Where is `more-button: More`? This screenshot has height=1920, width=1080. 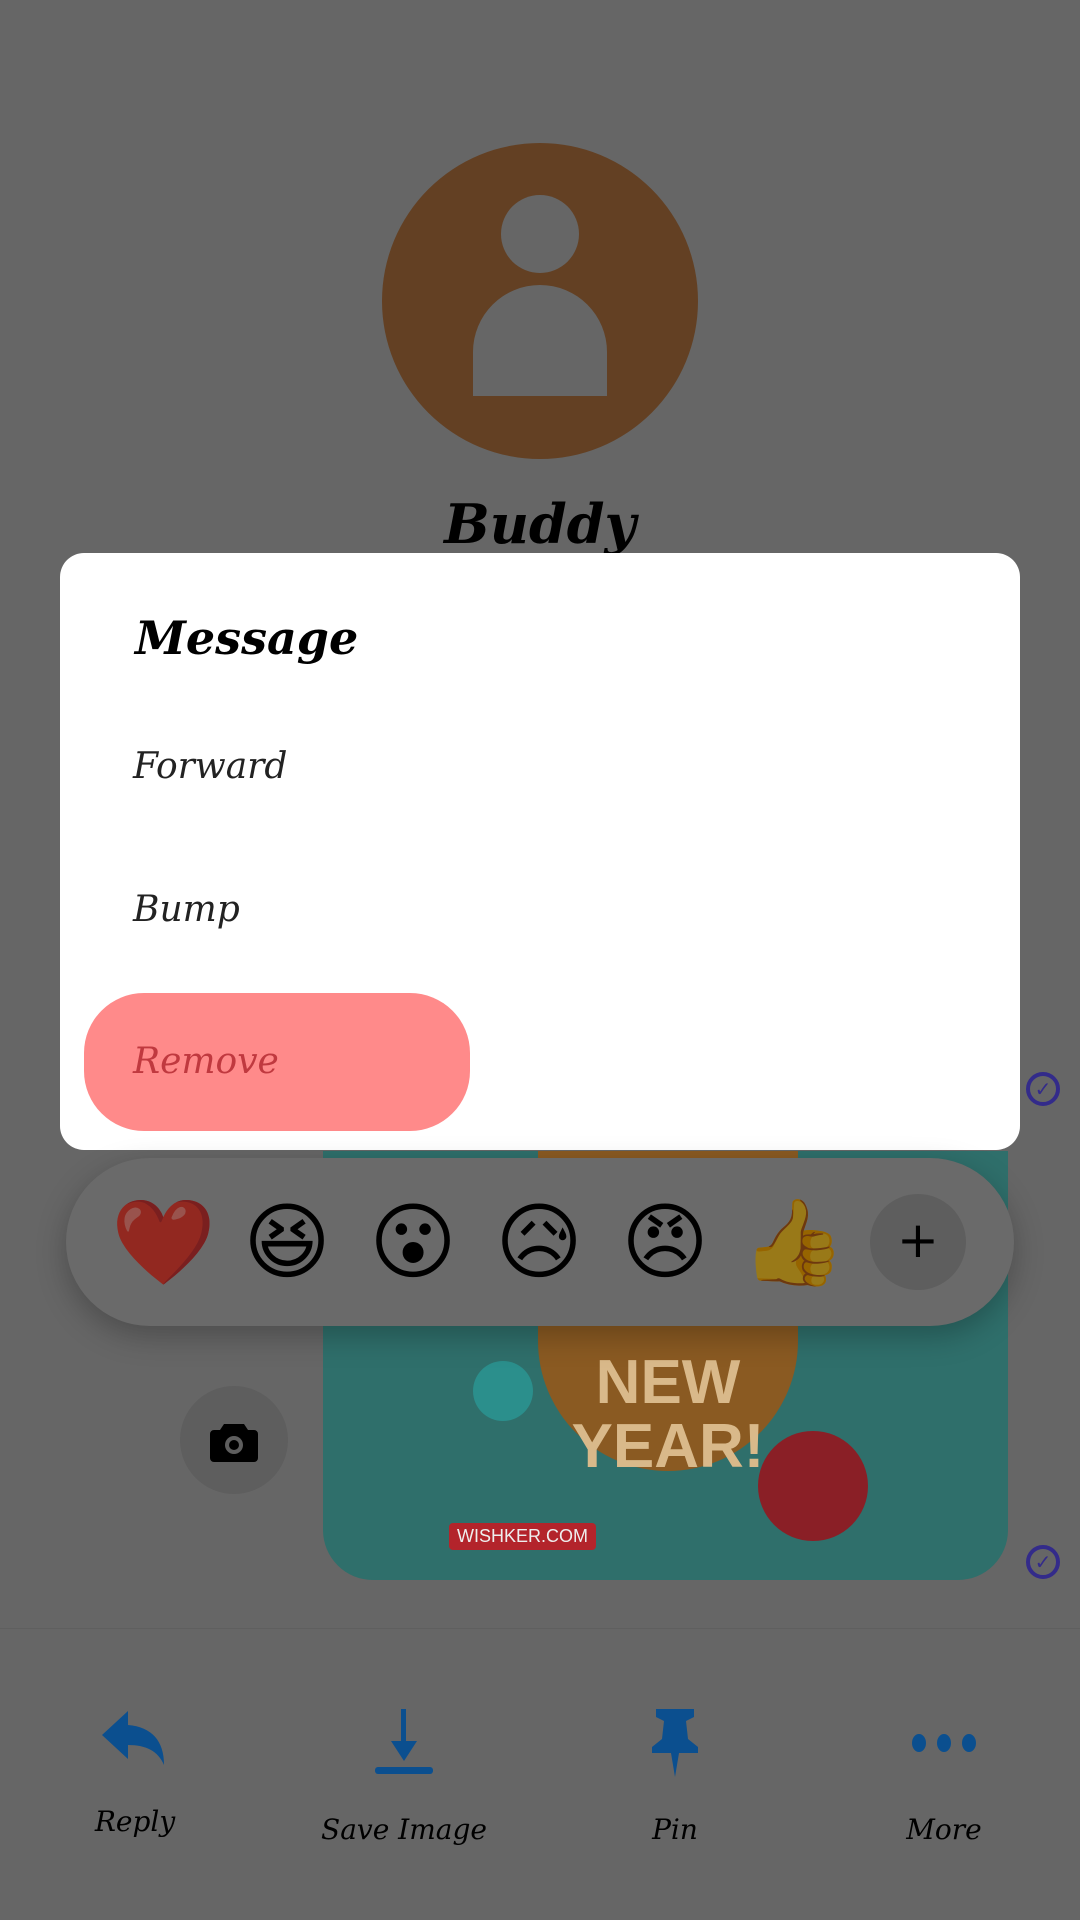
more-button: More is located at coordinates (944, 1777).